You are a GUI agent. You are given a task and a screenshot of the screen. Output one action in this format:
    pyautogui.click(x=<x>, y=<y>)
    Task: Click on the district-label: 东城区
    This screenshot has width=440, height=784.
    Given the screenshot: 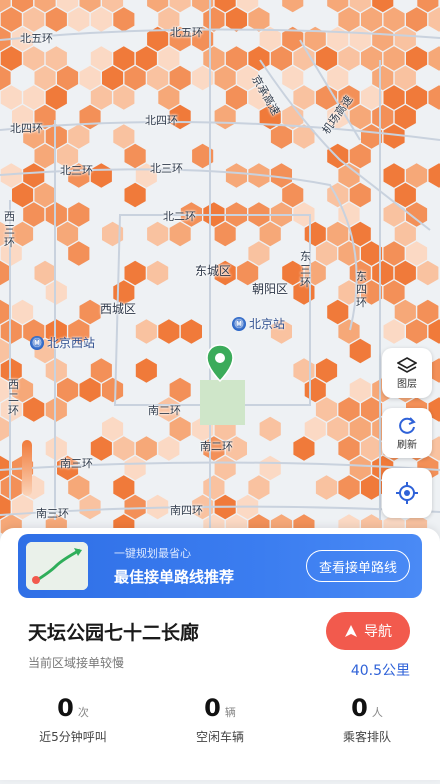 What is the action you would take?
    pyautogui.click(x=213, y=270)
    